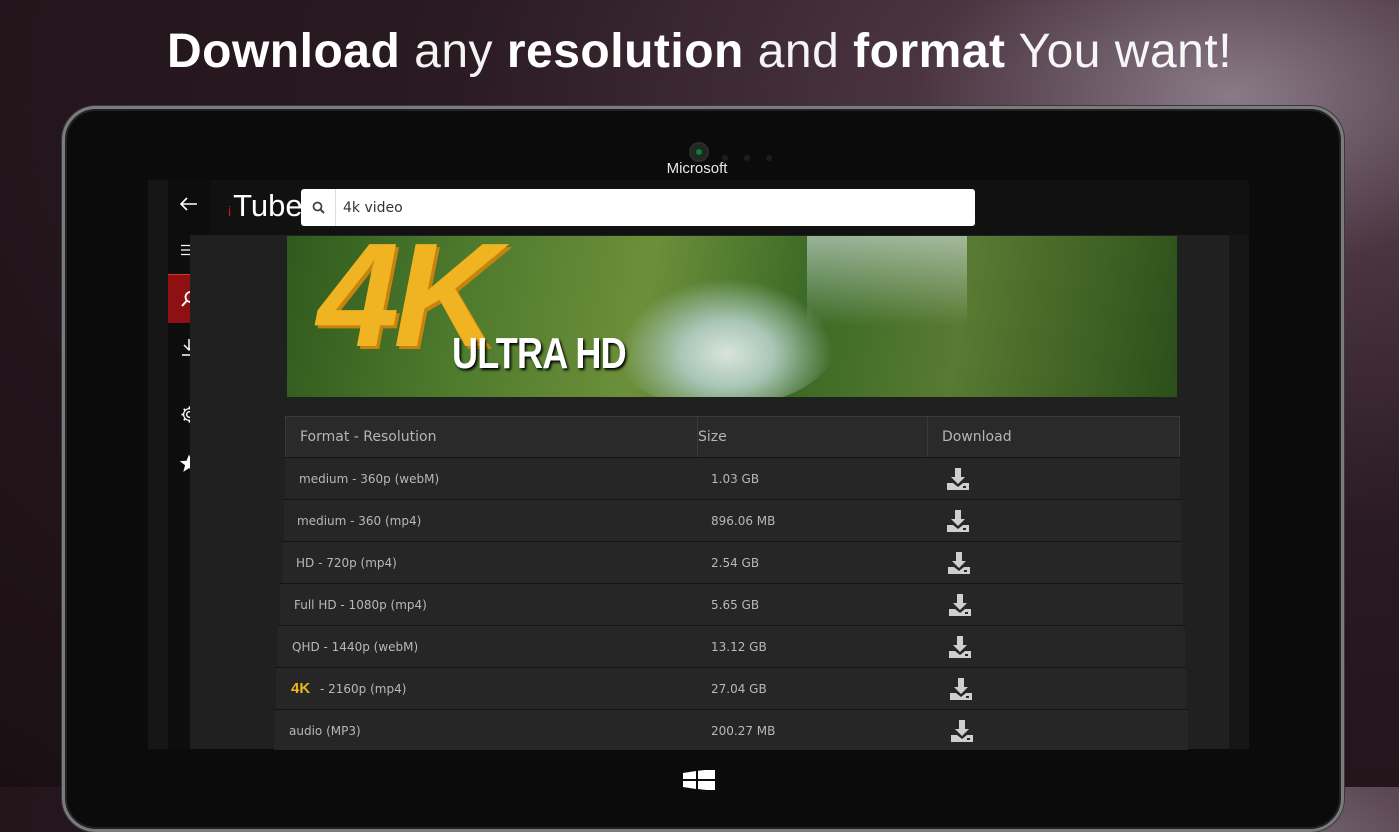  Describe the element at coordinates (727, 336) in the screenshot. I see `thumbnail-river` at that location.